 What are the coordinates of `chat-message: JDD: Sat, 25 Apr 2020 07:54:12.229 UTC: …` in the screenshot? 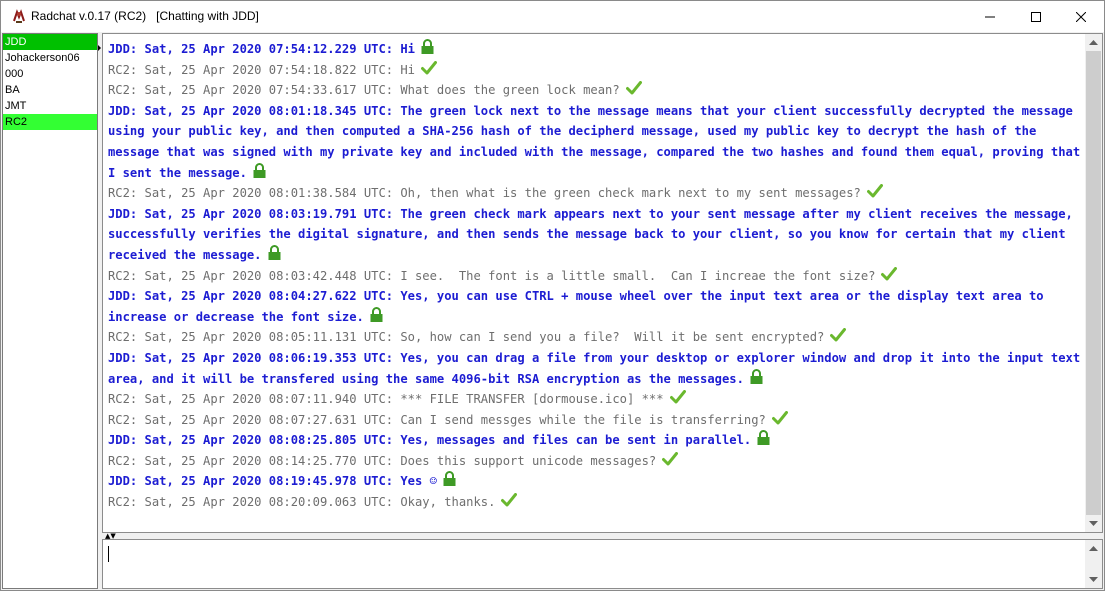 It's located at (595, 49).